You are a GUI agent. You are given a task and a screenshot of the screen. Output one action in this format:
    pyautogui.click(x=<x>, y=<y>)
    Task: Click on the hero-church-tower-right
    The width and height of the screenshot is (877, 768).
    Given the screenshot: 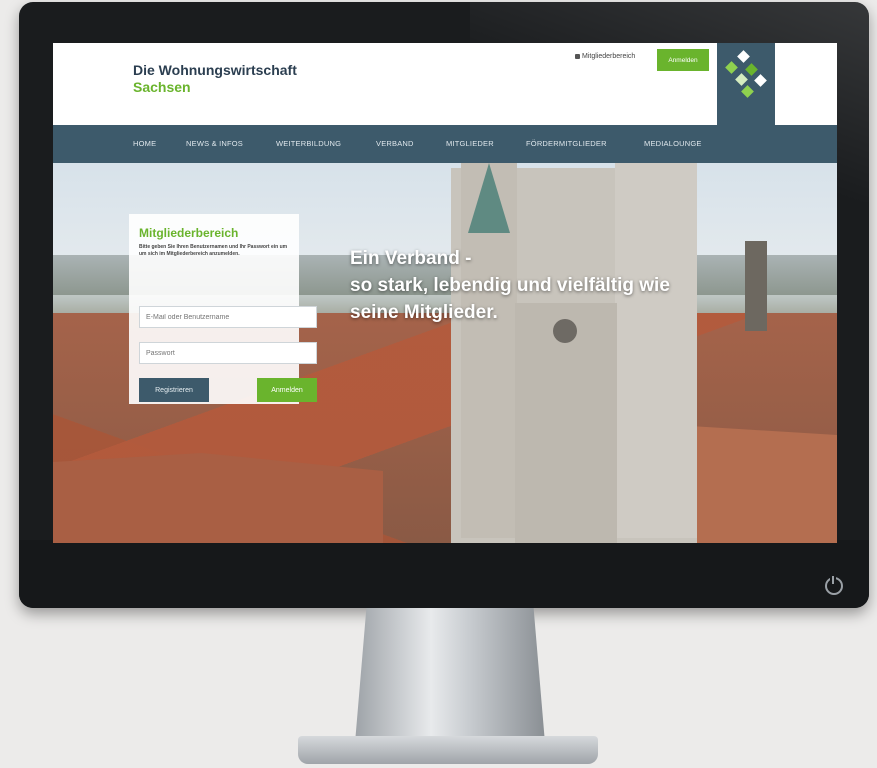 What is the action you would take?
    pyautogui.click(x=656, y=350)
    